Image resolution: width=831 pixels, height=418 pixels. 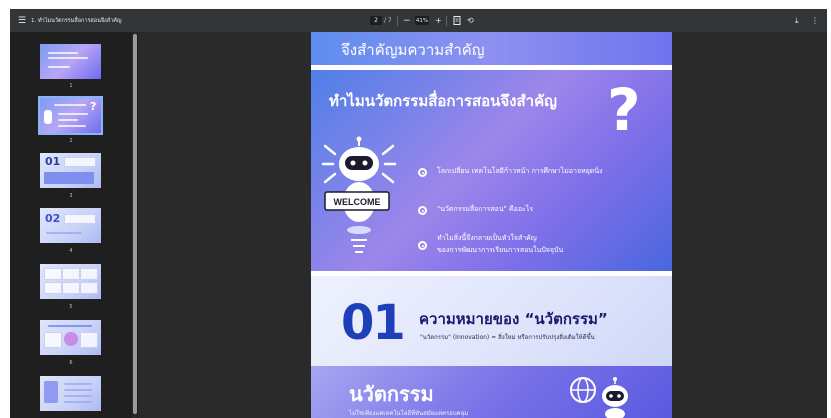 What do you see at coordinates (487, 238) in the screenshot?
I see `bullet-text: ทำไมสิ่งนี้จึงกลายเป็นหัวใจสำคัญ` at bounding box center [487, 238].